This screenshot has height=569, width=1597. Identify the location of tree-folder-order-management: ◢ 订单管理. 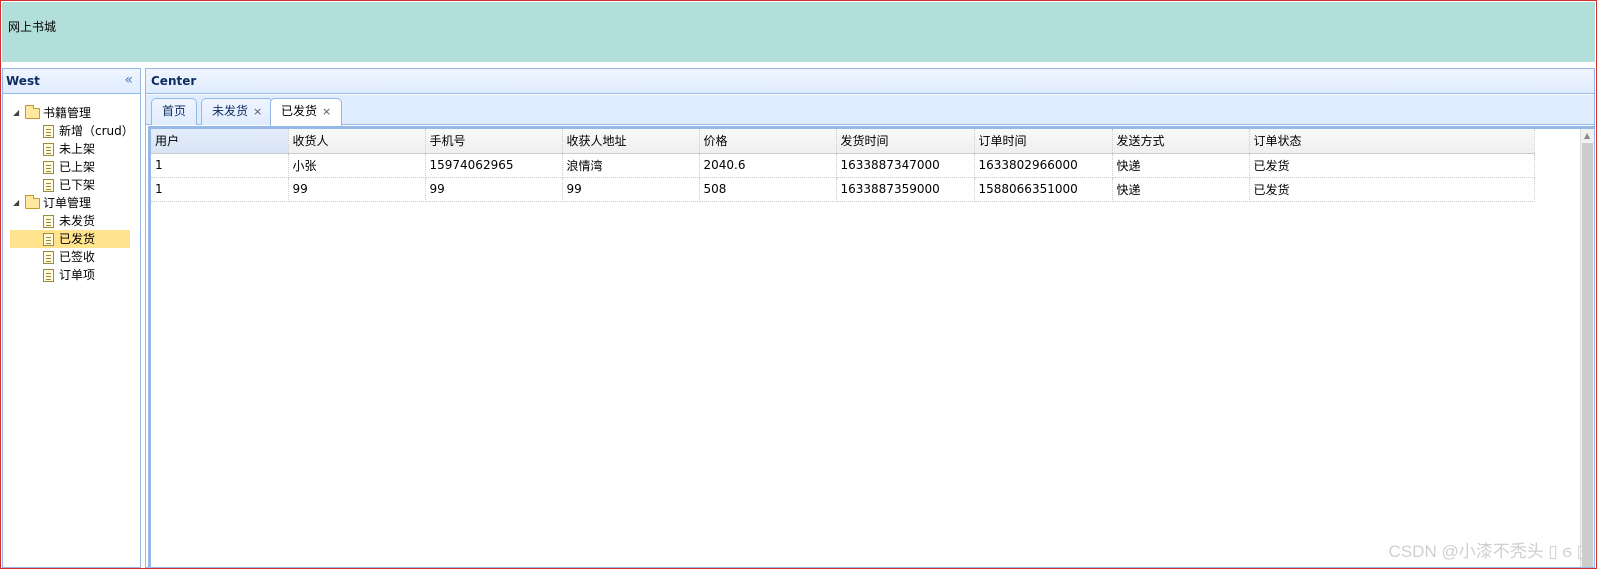
(71, 203).